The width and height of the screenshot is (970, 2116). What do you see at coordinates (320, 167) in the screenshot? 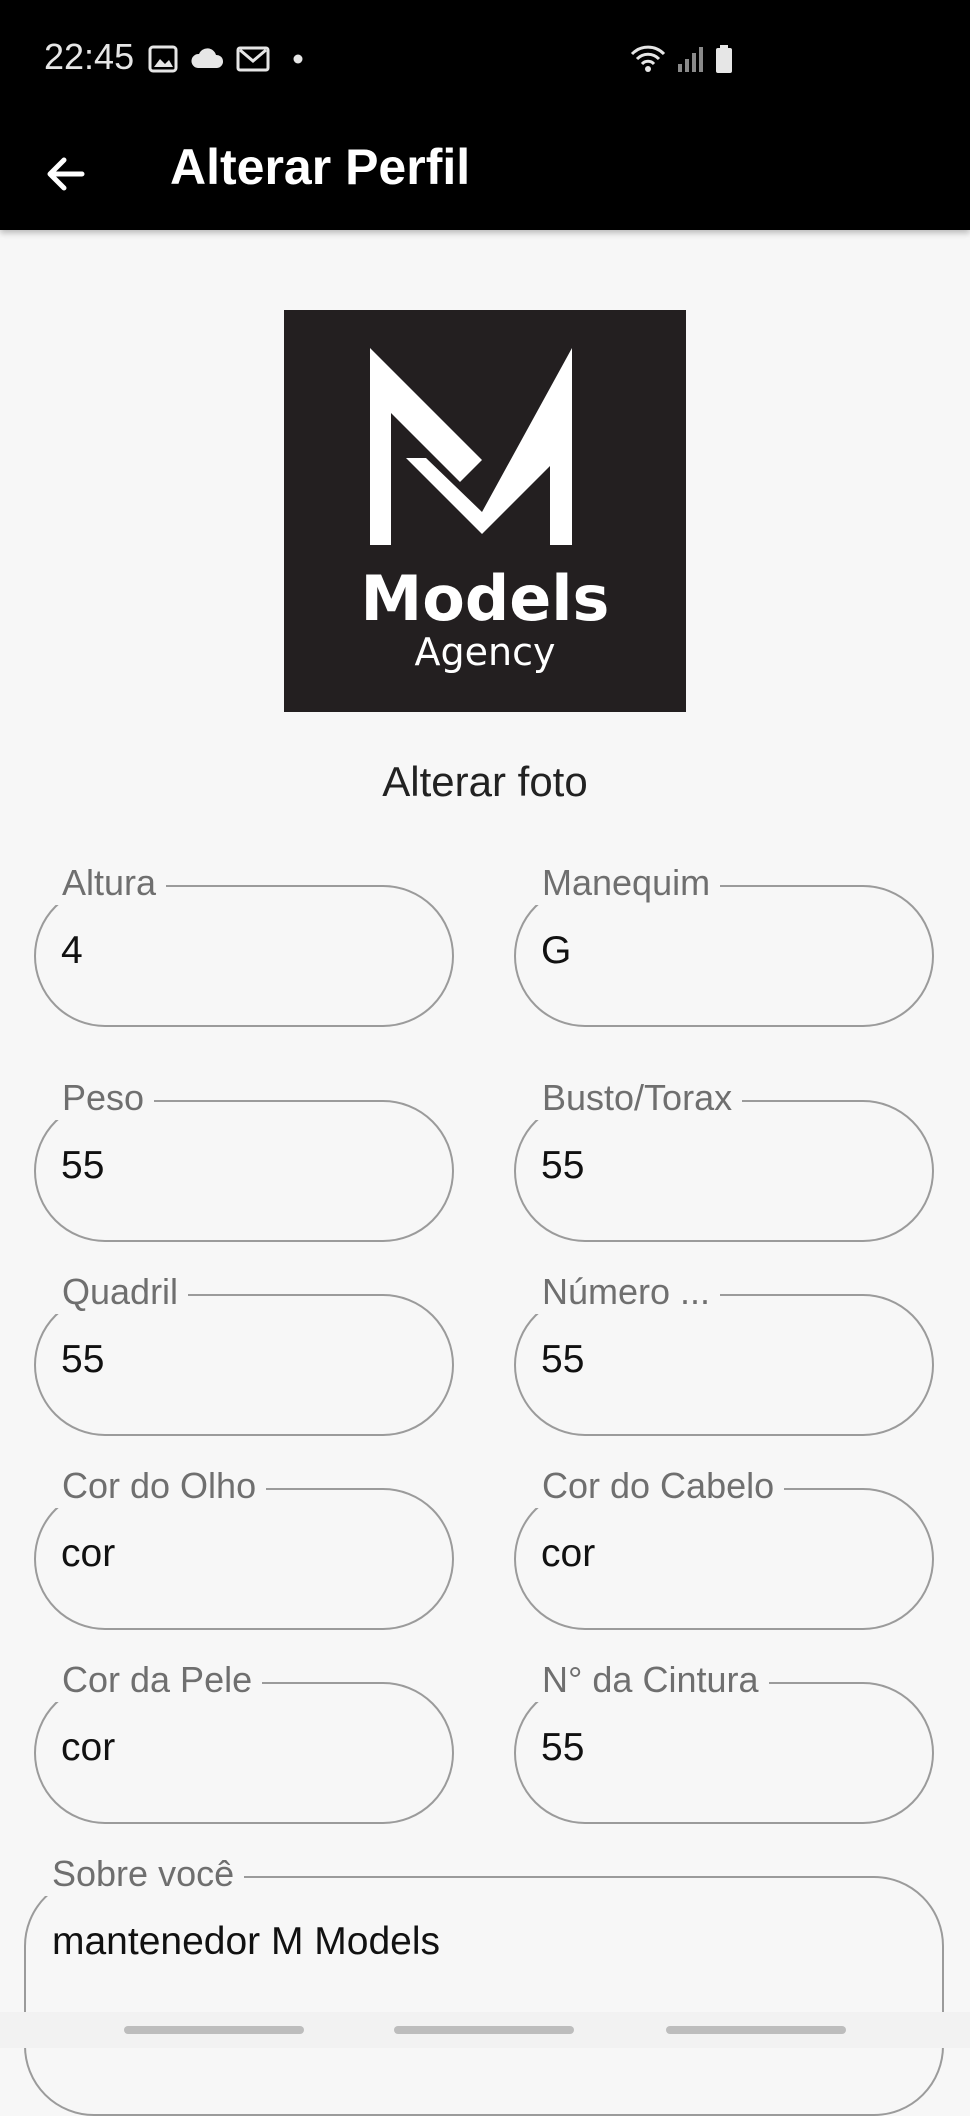
I see `page-title: Alterar Perfil` at bounding box center [320, 167].